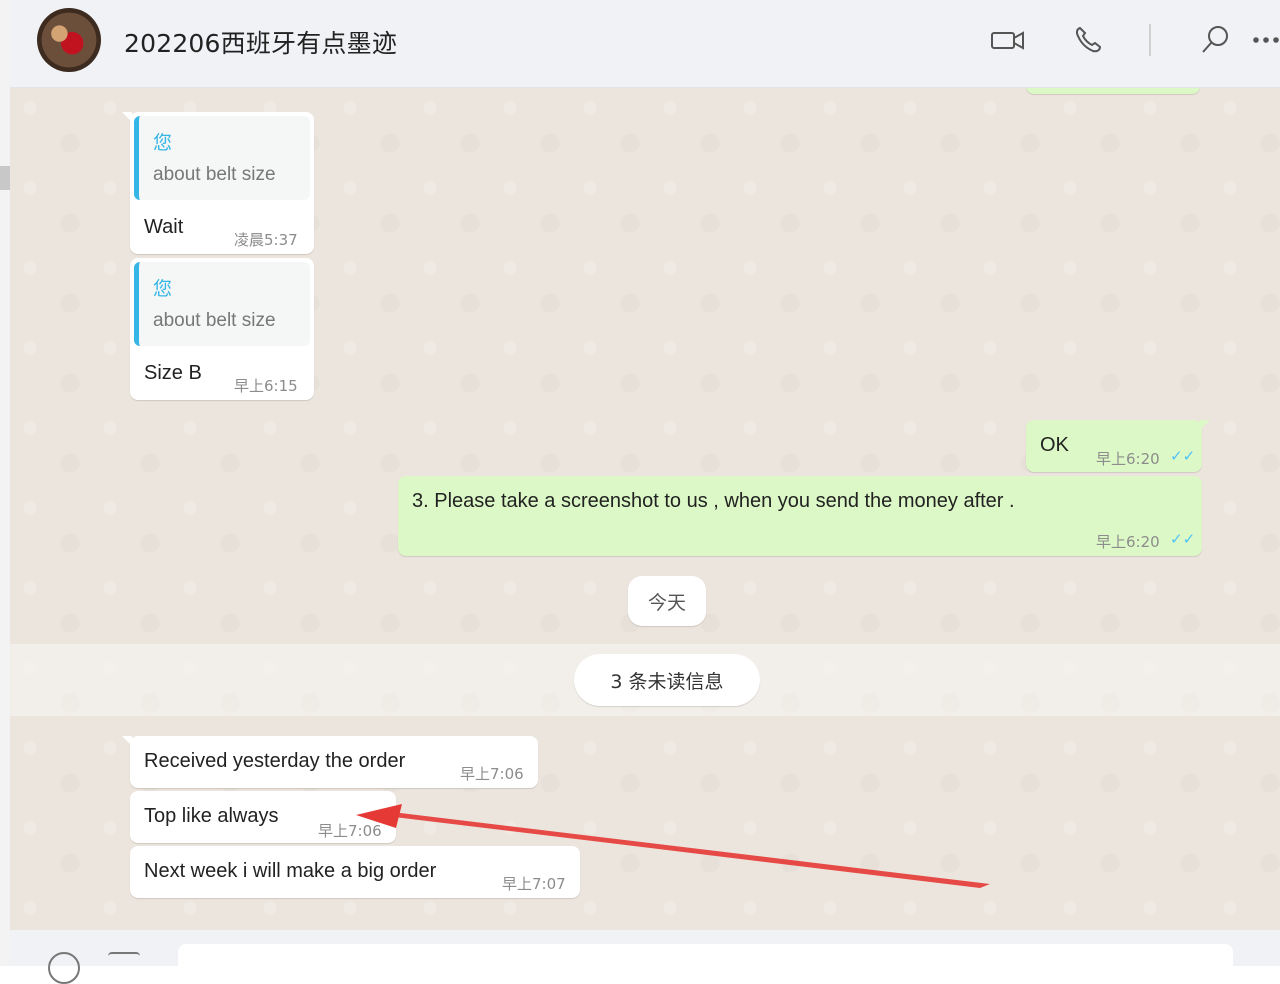  What do you see at coordinates (1008, 40) in the screenshot?
I see `video-call-icon` at bounding box center [1008, 40].